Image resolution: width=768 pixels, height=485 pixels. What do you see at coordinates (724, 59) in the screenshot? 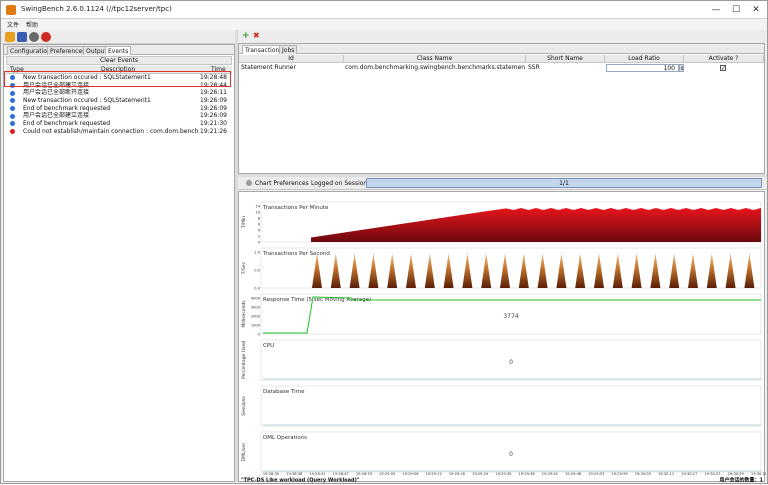
I see `col-activate: Activate ?` at bounding box center [724, 59].